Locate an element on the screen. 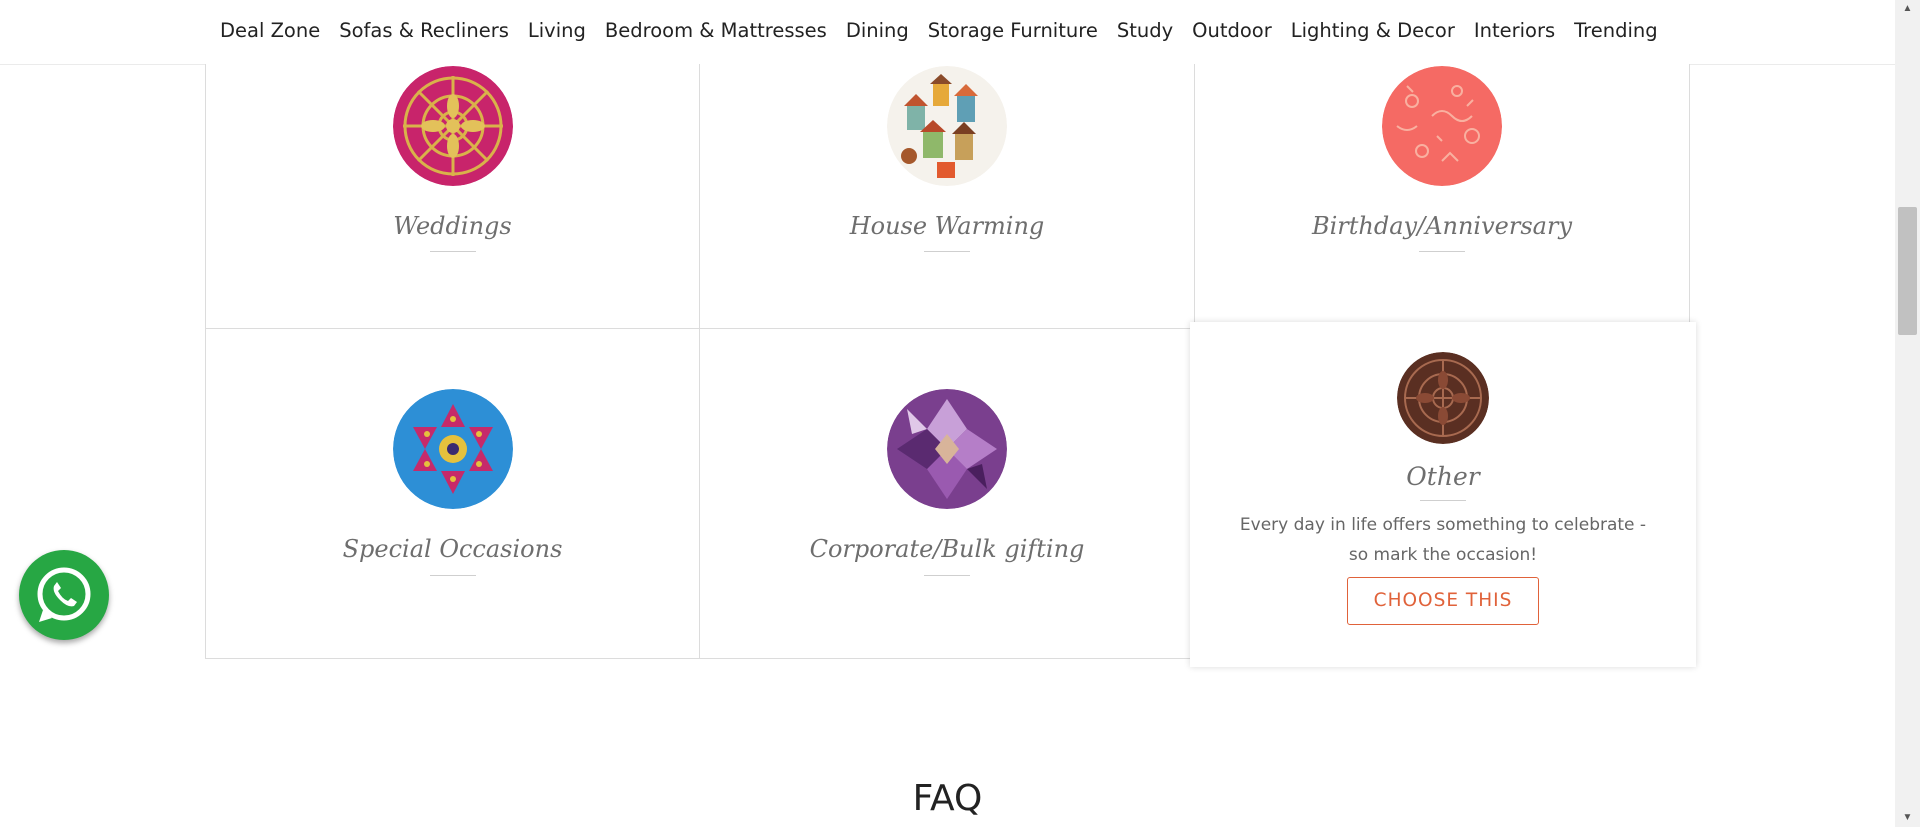 The image size is (1920, 827). nav-item-sofas-recliners: Sofas & Recliners is located at coordinates (424, 31).